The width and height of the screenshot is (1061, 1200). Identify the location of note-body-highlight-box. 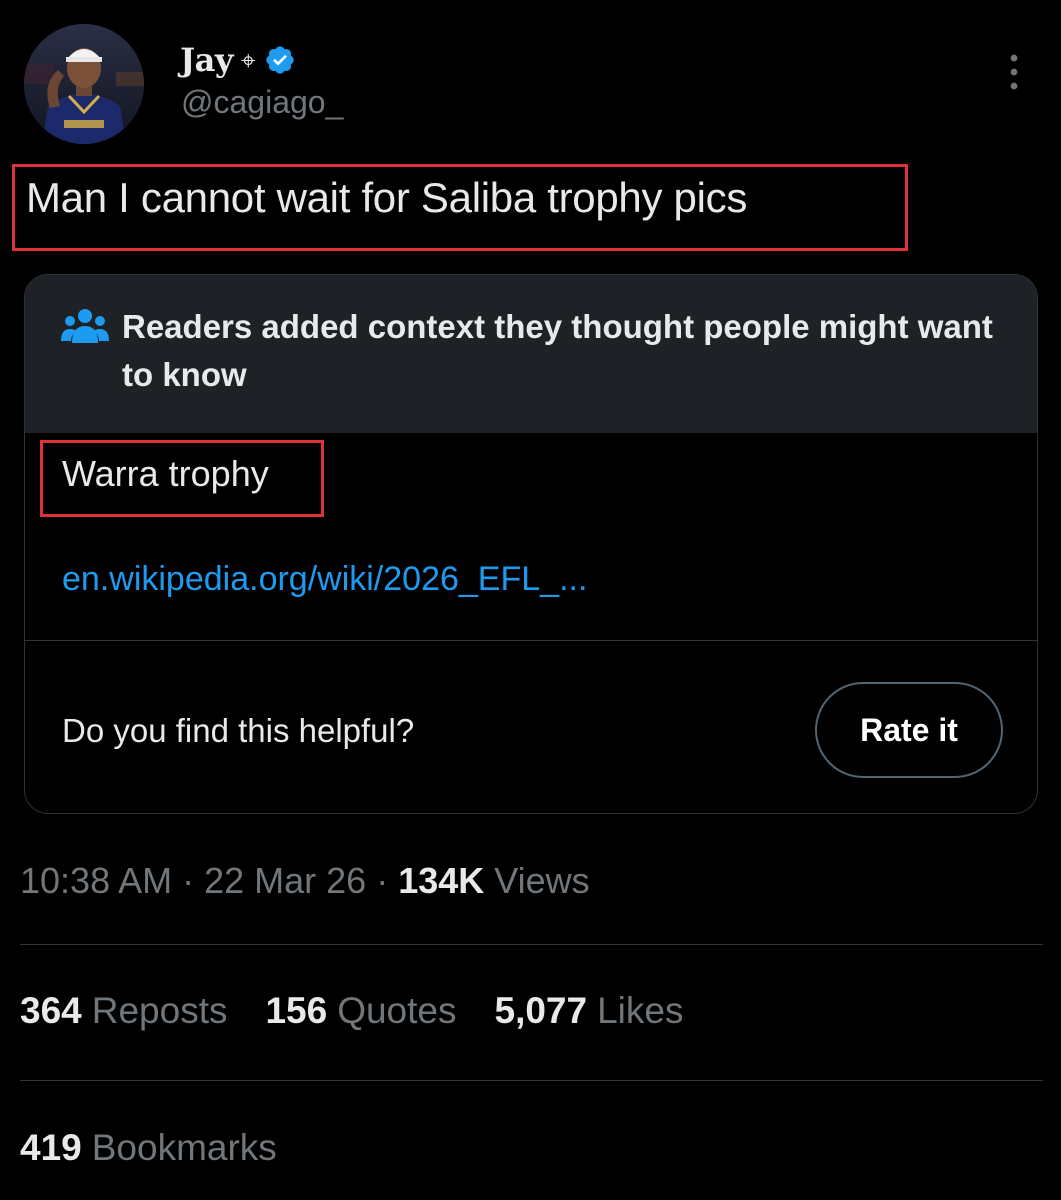
(182, 478).